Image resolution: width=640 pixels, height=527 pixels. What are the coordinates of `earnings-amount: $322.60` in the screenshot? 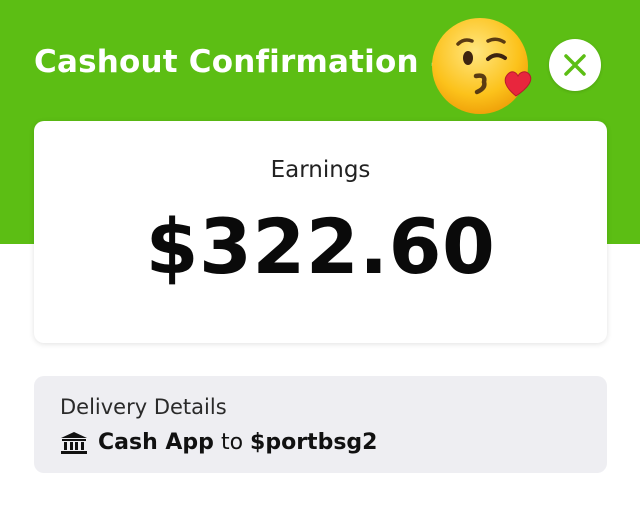 It's located at (320, 246).